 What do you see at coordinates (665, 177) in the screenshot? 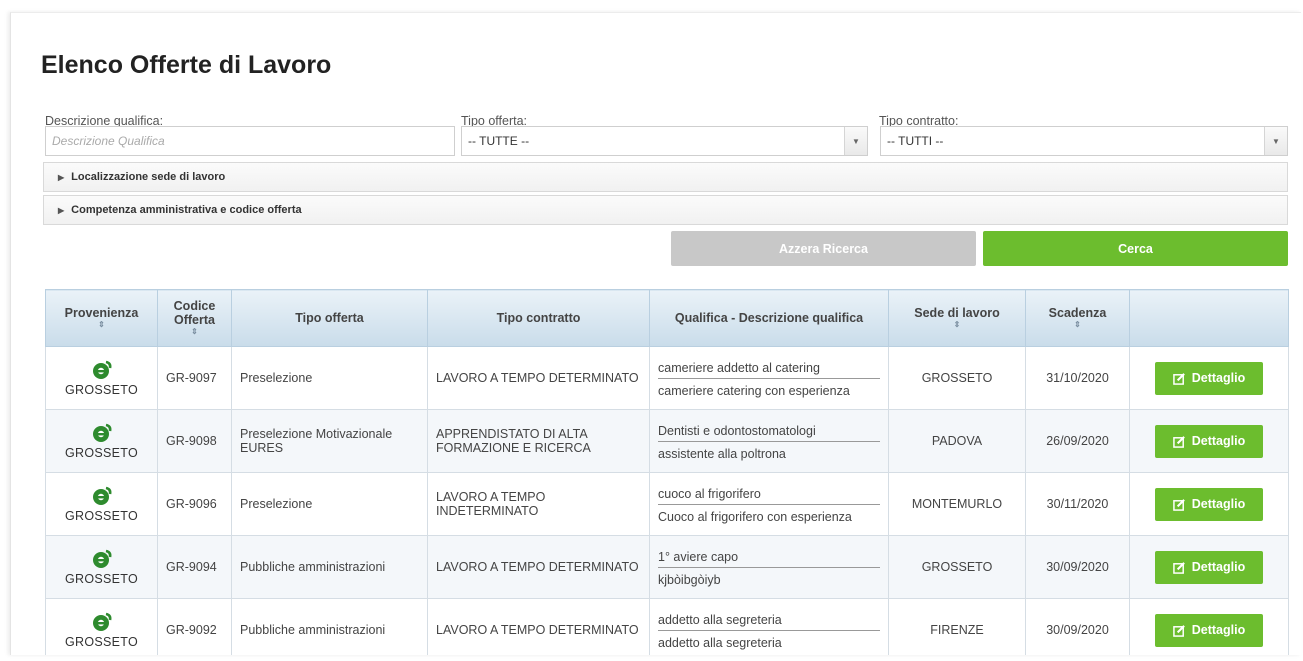
I see `accordion-localizzazione: ▶ Localizzazione sede di lavoro` at bounding box center [665, 177].